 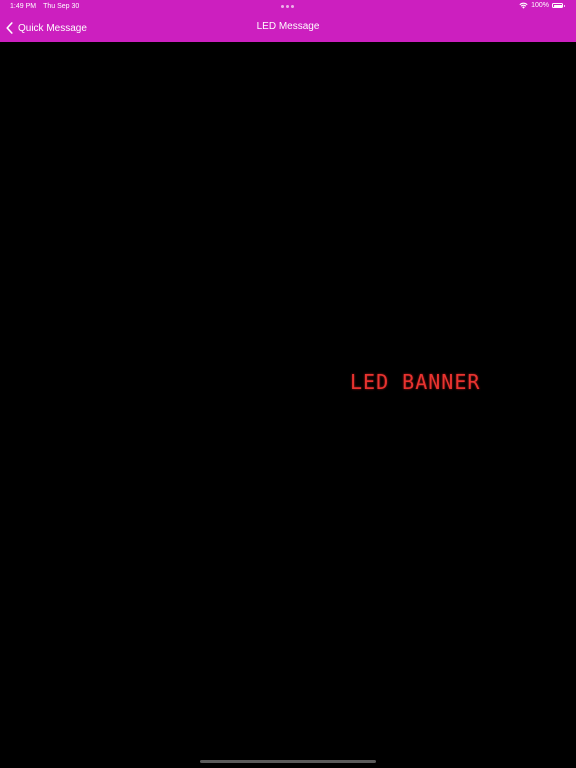 I want to click on status-right: 100%, so click(x=542, y=5).